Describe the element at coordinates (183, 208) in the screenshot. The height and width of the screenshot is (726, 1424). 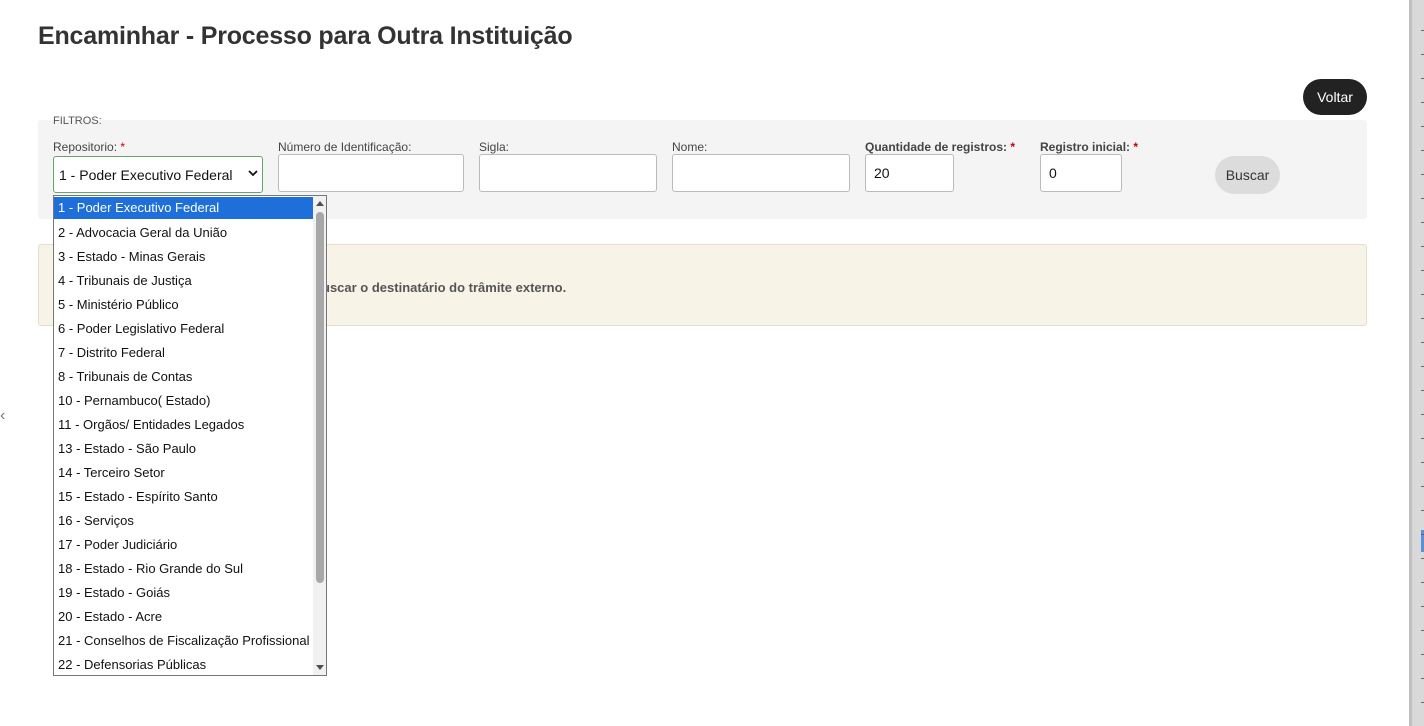
I see `dropdown-option: 1 - Poder Executivo Federal` at that location.